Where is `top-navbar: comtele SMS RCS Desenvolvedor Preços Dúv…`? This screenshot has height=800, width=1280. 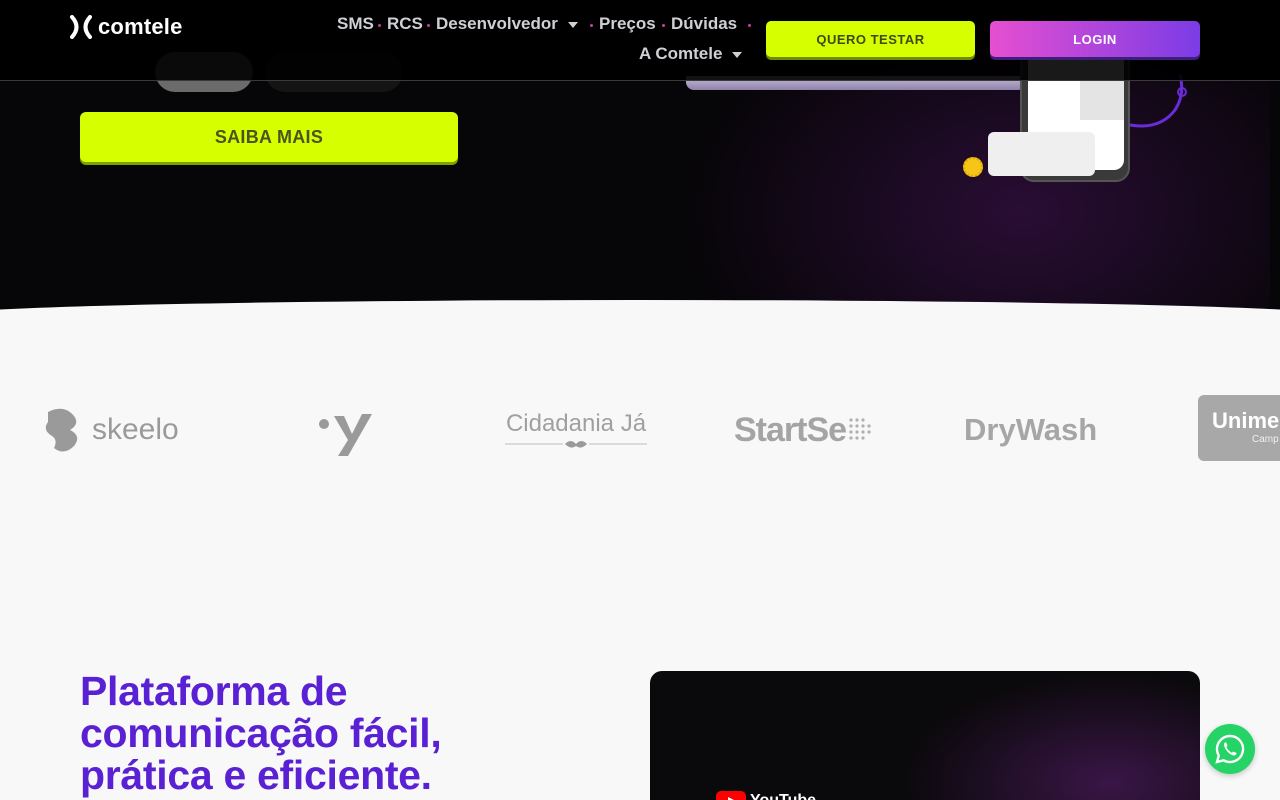 top-navbar: comtele SMS RCS Desenvolvedor Preços Dúv… is located at coordinates (640, 40).